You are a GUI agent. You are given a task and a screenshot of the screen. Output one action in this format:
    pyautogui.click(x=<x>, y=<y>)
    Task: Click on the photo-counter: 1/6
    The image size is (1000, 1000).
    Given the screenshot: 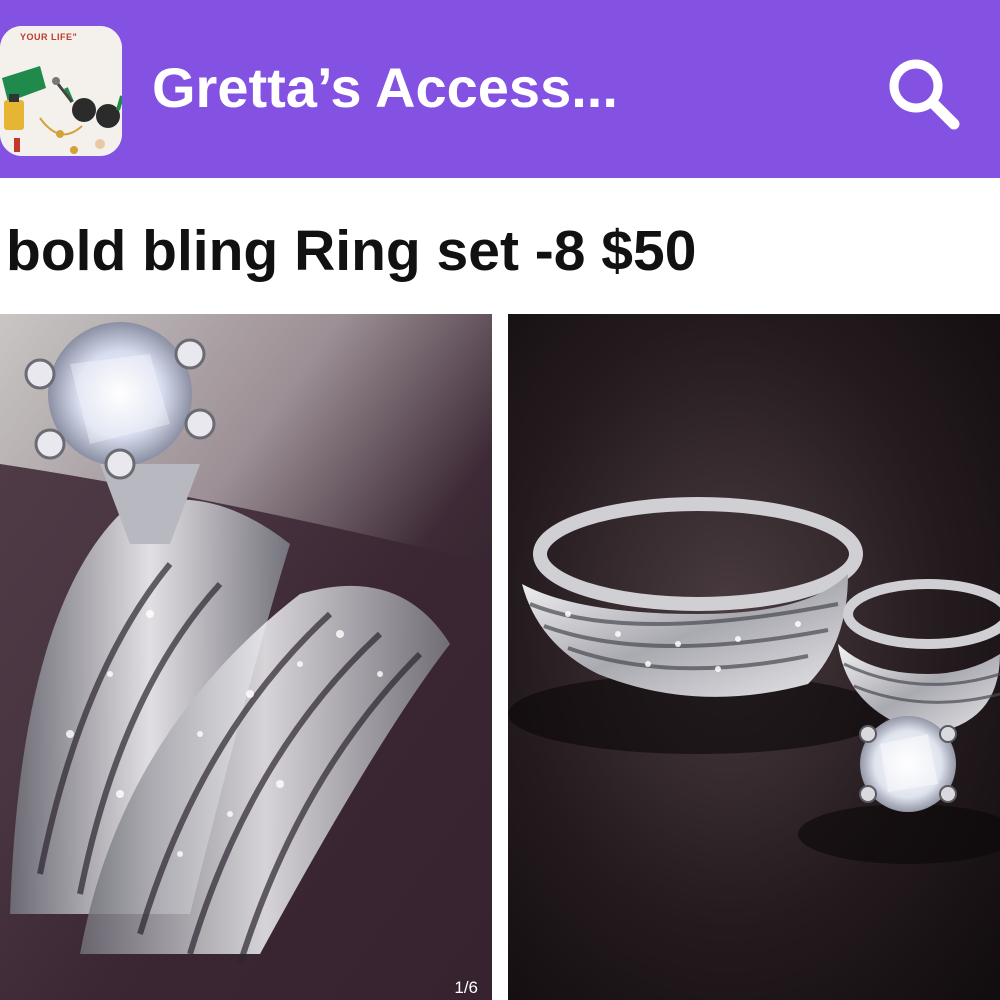 What is the action you would take?
    pyautogui.click(x=466, y=987)
    